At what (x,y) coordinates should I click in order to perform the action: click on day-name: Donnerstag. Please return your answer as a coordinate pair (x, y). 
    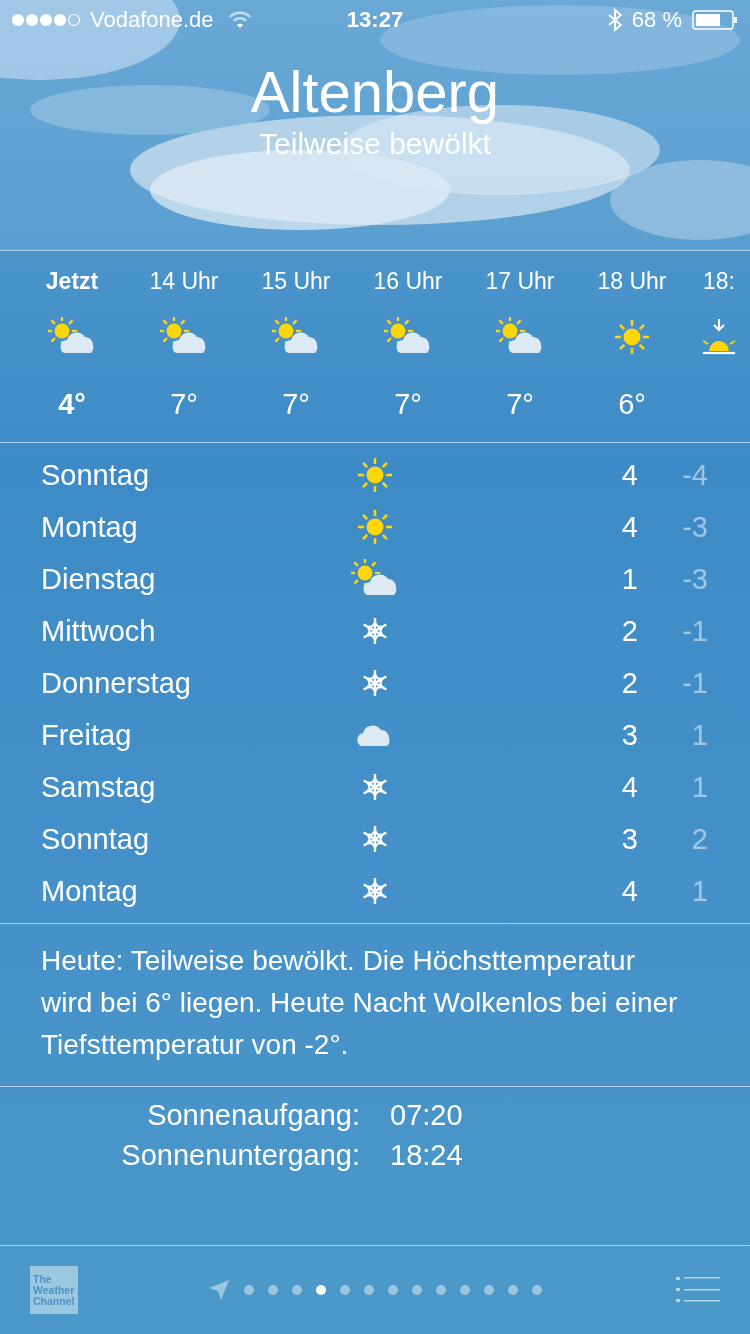
    Looking at the image, I should click on (116, 683).